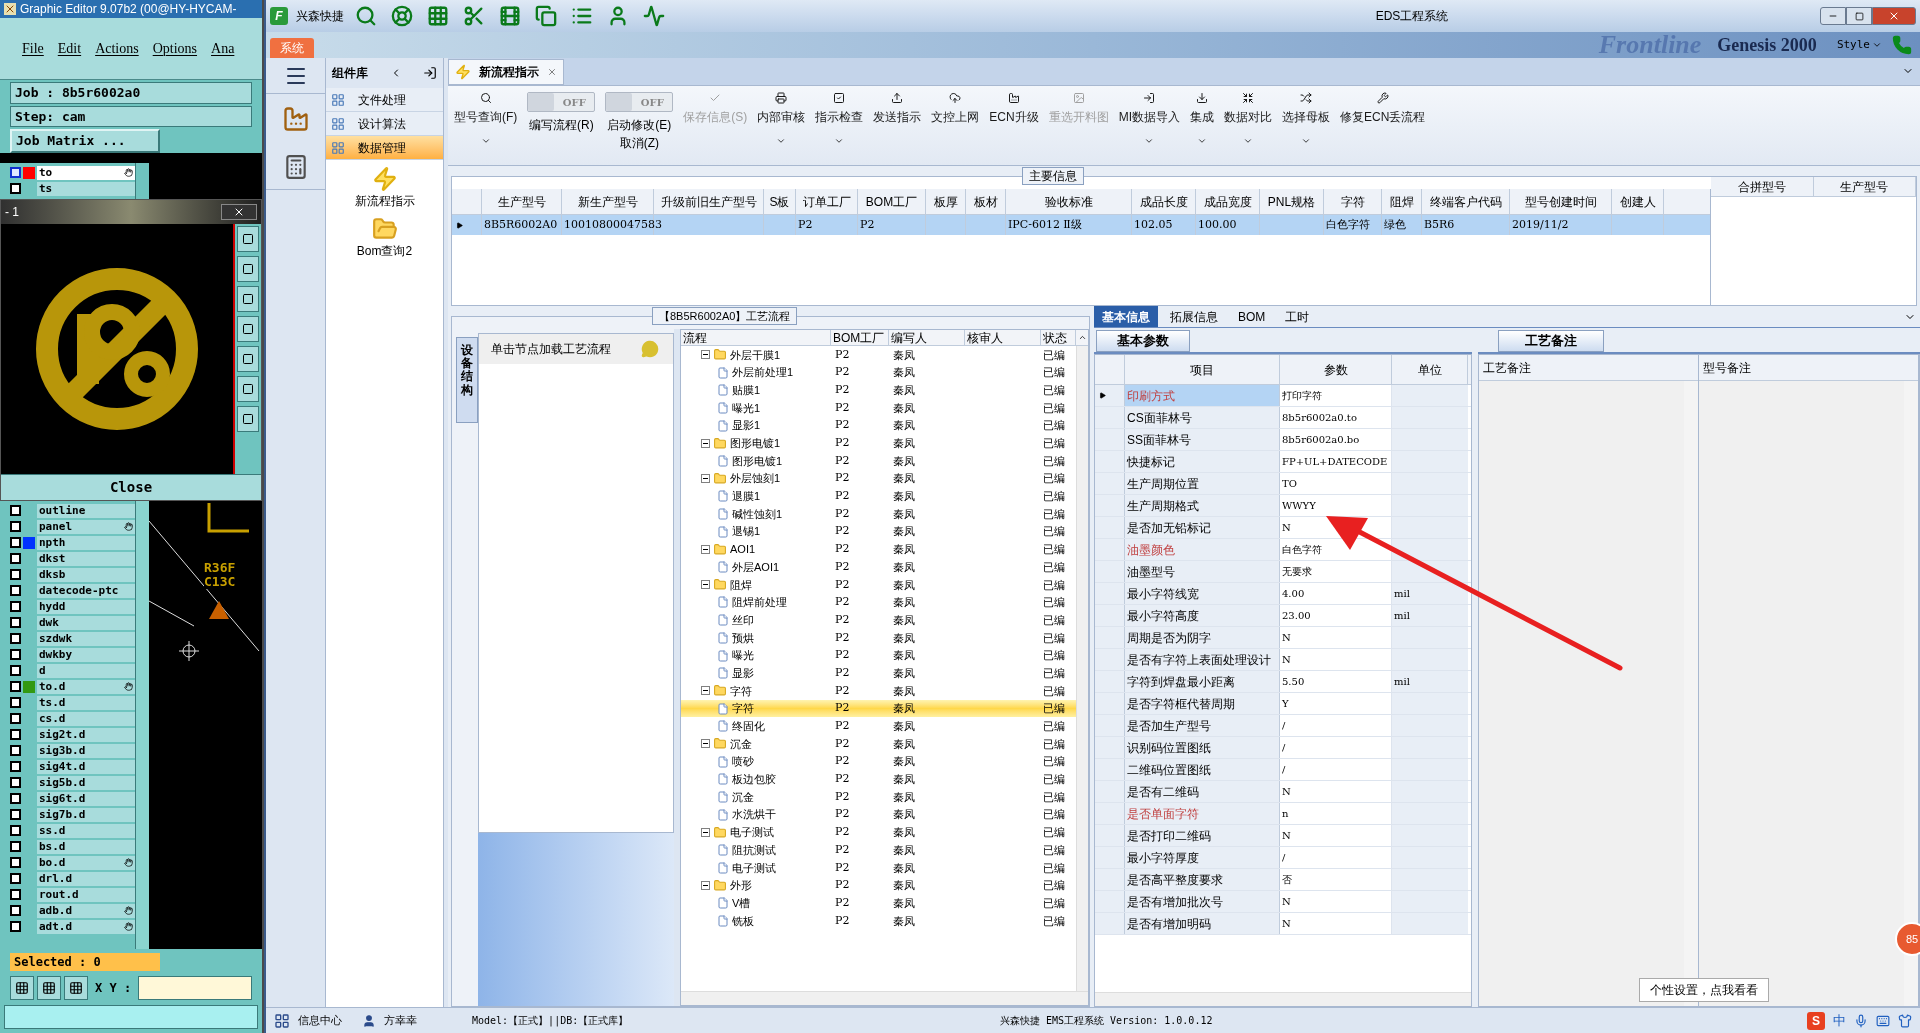 This screenshot has height=1033, width=1920. What do you see at coordinates (33, 48) in the screenshot?
I see `menu-item: File` at bounding box center [33, 48].